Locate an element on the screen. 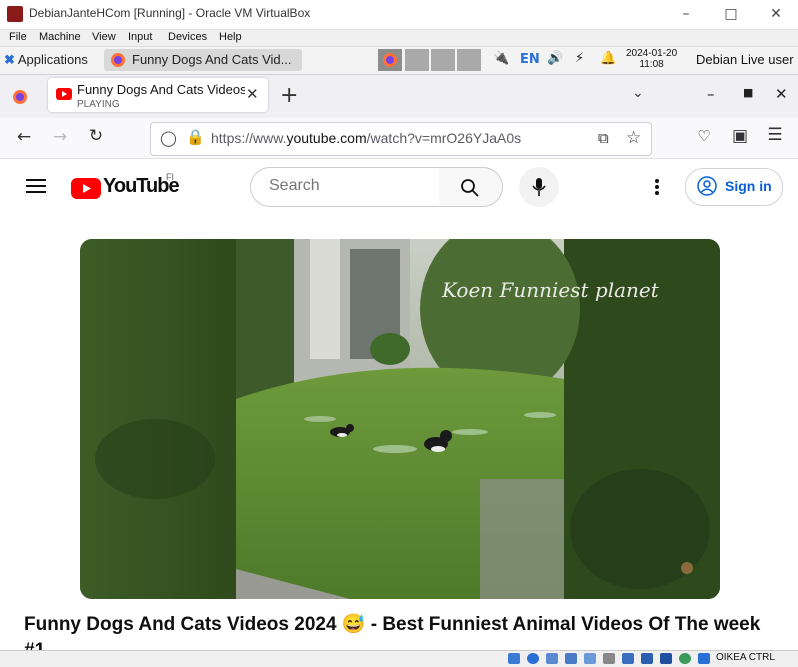 This screenshot has width=798, height=667. voice-search-button is located at coordinates (539, 187).